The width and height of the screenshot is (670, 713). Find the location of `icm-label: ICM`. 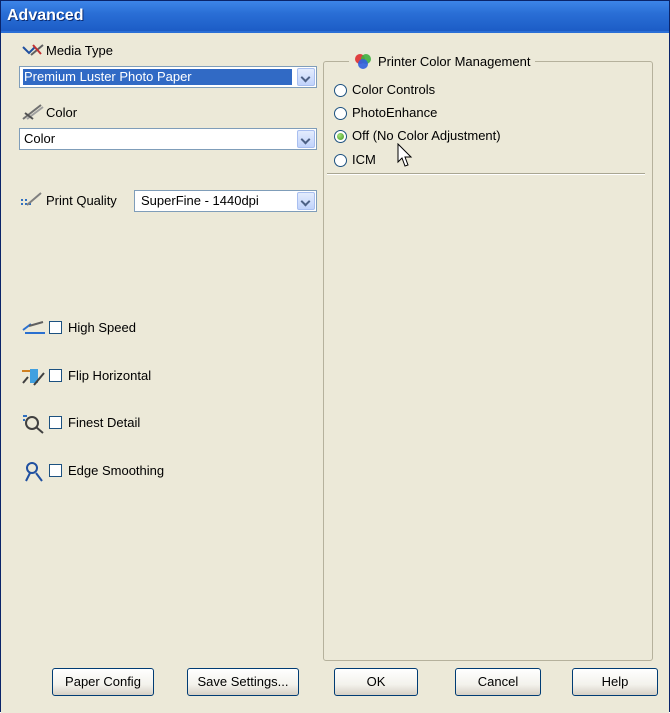

icm-label: ICM is located at coordinates (364, 159).